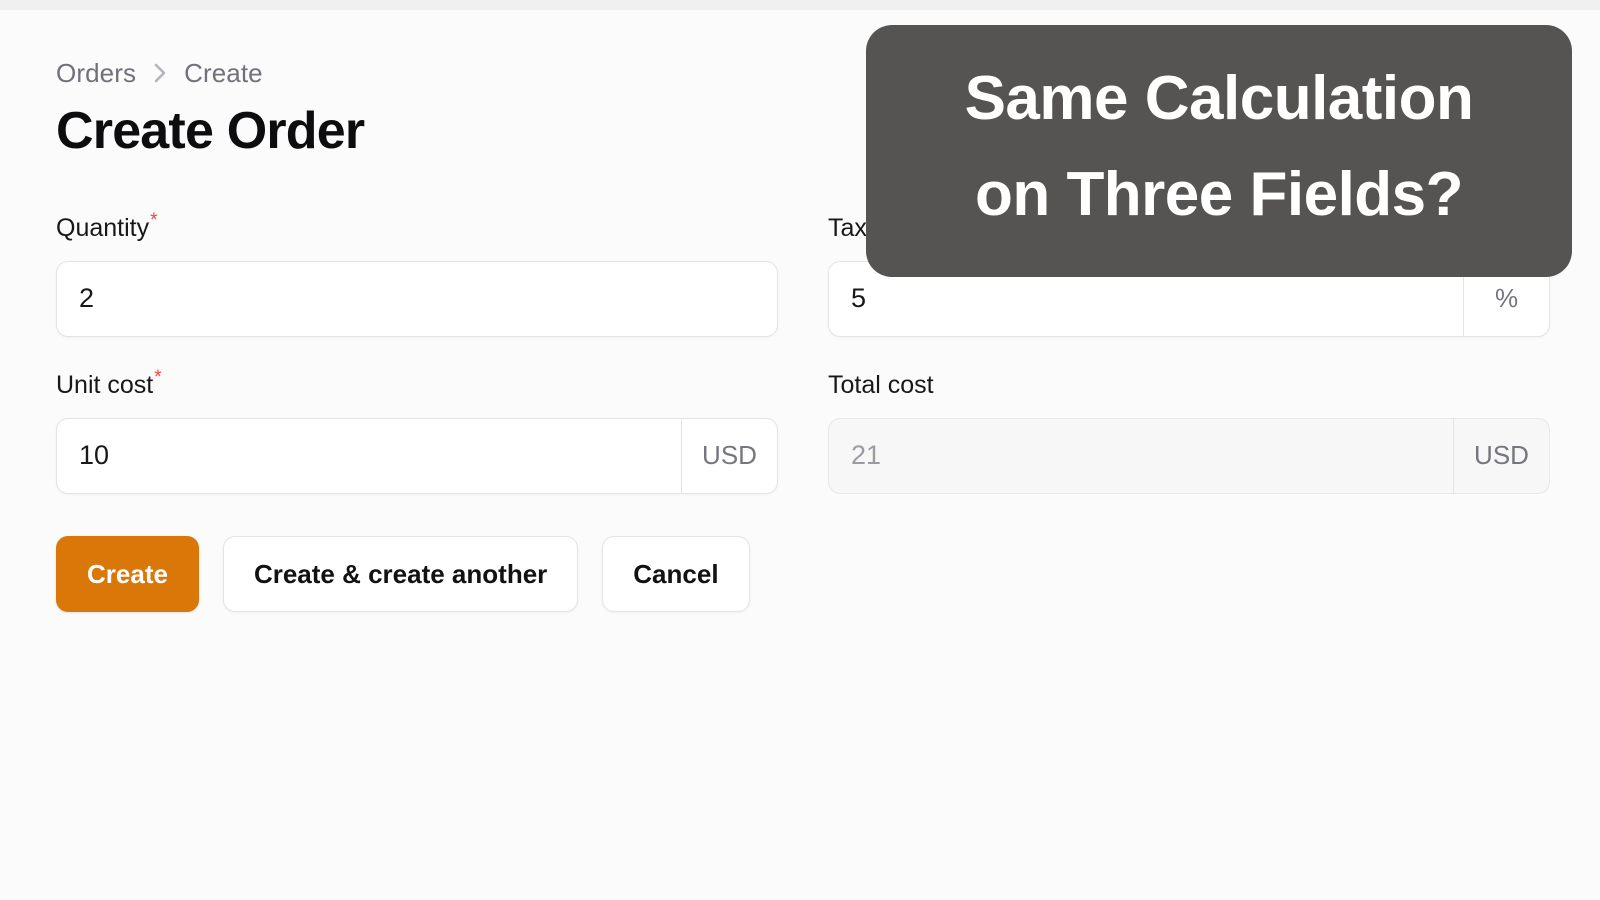  What do you see at coordinates (223, 73) in the screenshot?
I see `breadcrumb-item-create: Create` at bounding box center [223, 73].